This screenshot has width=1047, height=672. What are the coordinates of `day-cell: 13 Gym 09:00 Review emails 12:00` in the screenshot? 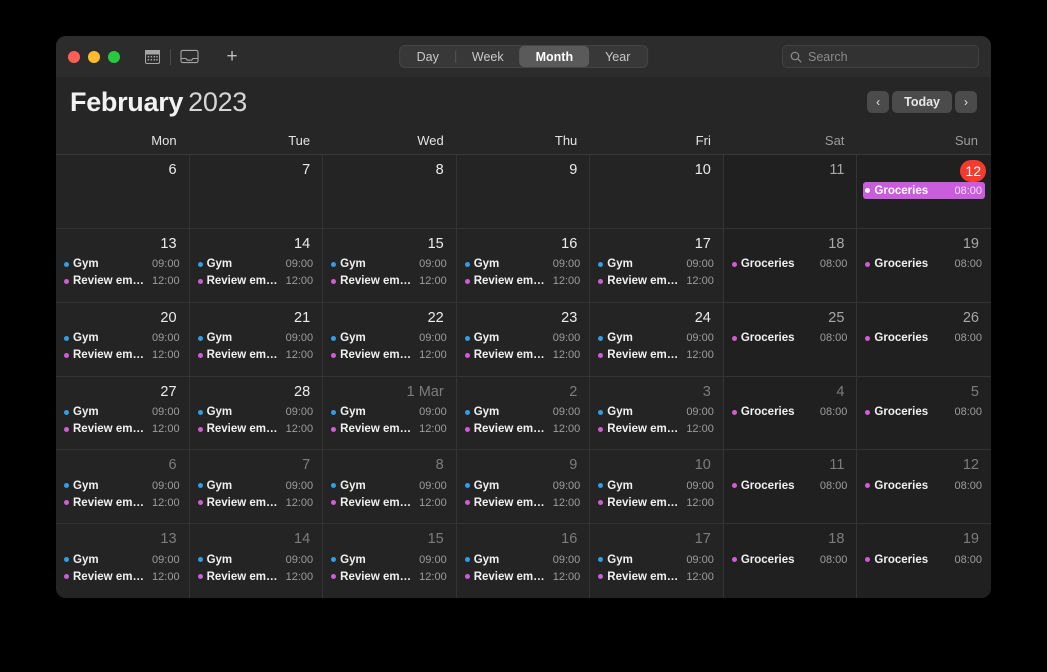 It's located at (123, 265).